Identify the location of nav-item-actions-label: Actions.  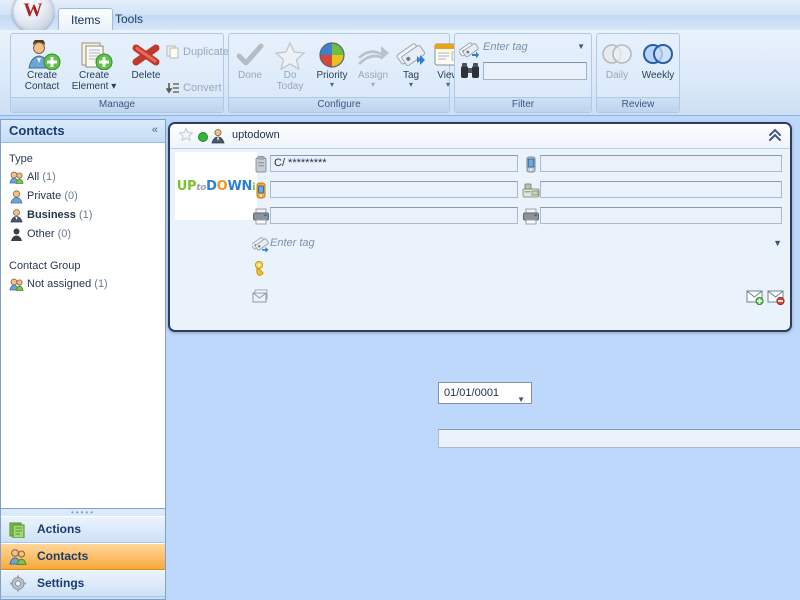
(59, 529).